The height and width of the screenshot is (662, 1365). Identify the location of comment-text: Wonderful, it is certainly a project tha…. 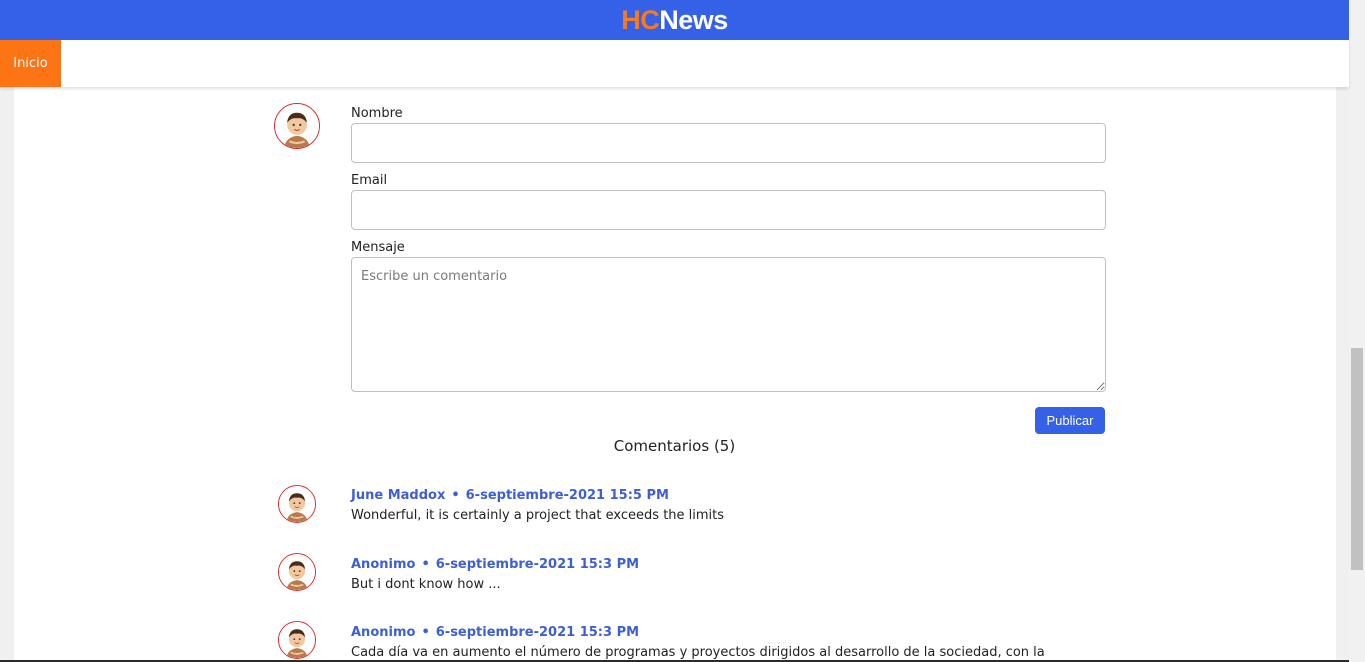
(538, 515).